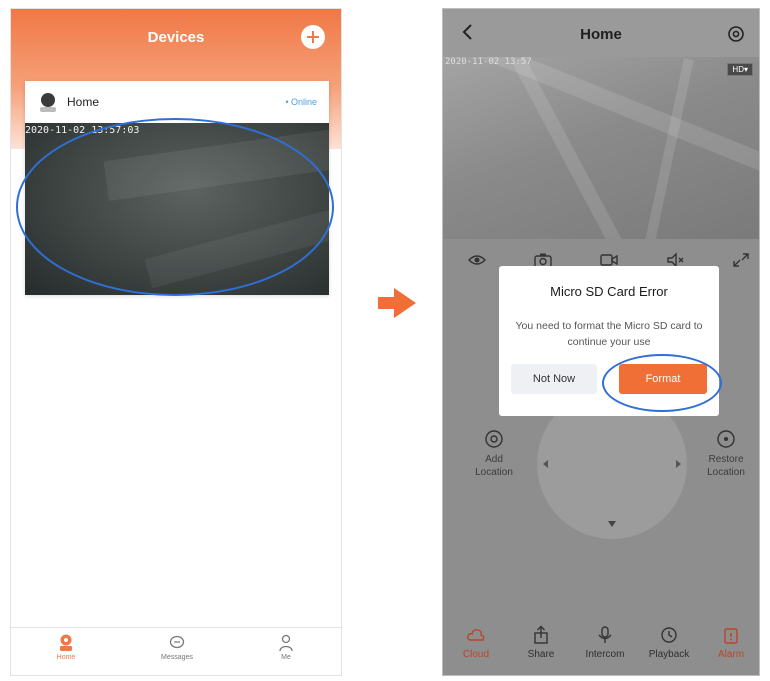 This screenshot has width=770, height=681. What do you see at coordinates (177, 102) in the screenshot?
I see `device-row: Home • Online` at bounding box center [177, 102].